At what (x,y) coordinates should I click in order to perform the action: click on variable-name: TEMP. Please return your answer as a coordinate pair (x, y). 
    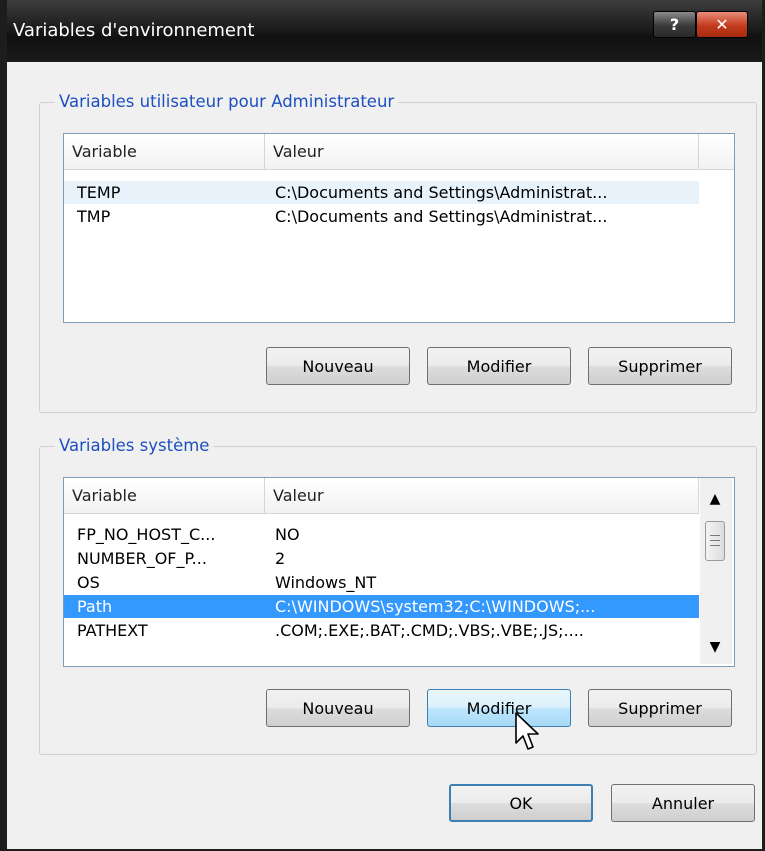
    Looking at the image, I should click on (99, 192).